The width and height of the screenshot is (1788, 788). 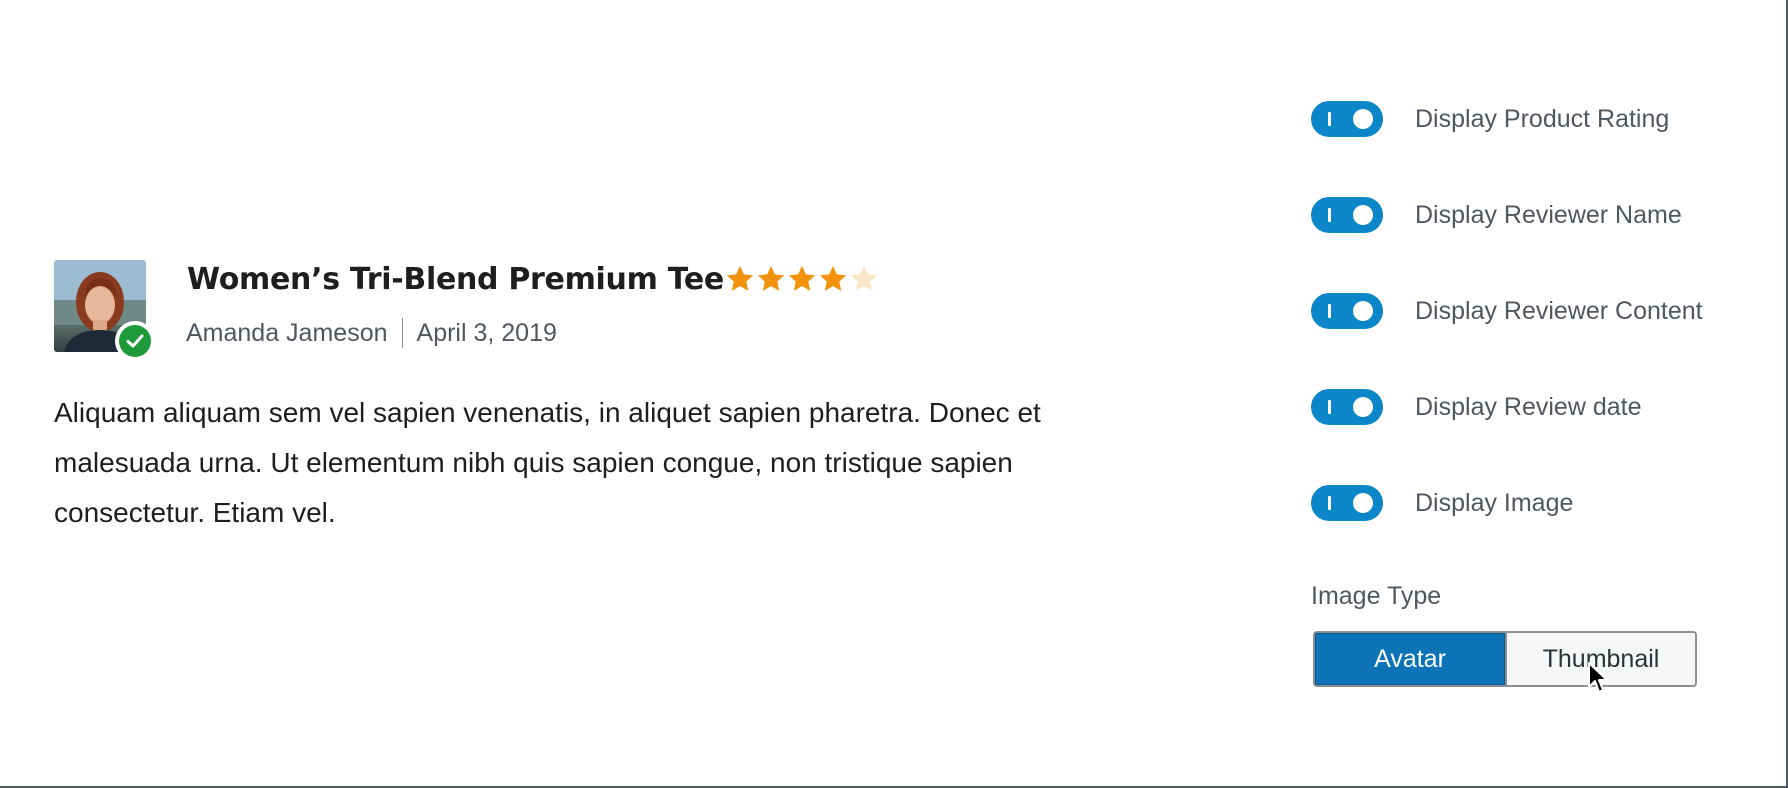 What do you see at coordinates (1410, 659) in the screenshot?
I see `image-type-avatar-button: Avatar` at bounding box center [1410, 659].